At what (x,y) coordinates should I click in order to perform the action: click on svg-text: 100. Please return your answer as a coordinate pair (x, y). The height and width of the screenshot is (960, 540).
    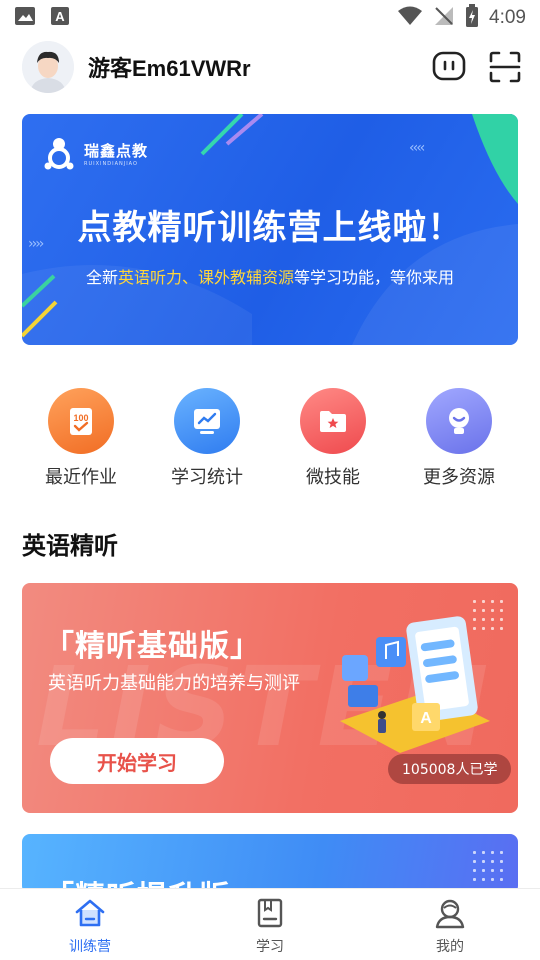
    Looking at the image, I should click on (80, 418).